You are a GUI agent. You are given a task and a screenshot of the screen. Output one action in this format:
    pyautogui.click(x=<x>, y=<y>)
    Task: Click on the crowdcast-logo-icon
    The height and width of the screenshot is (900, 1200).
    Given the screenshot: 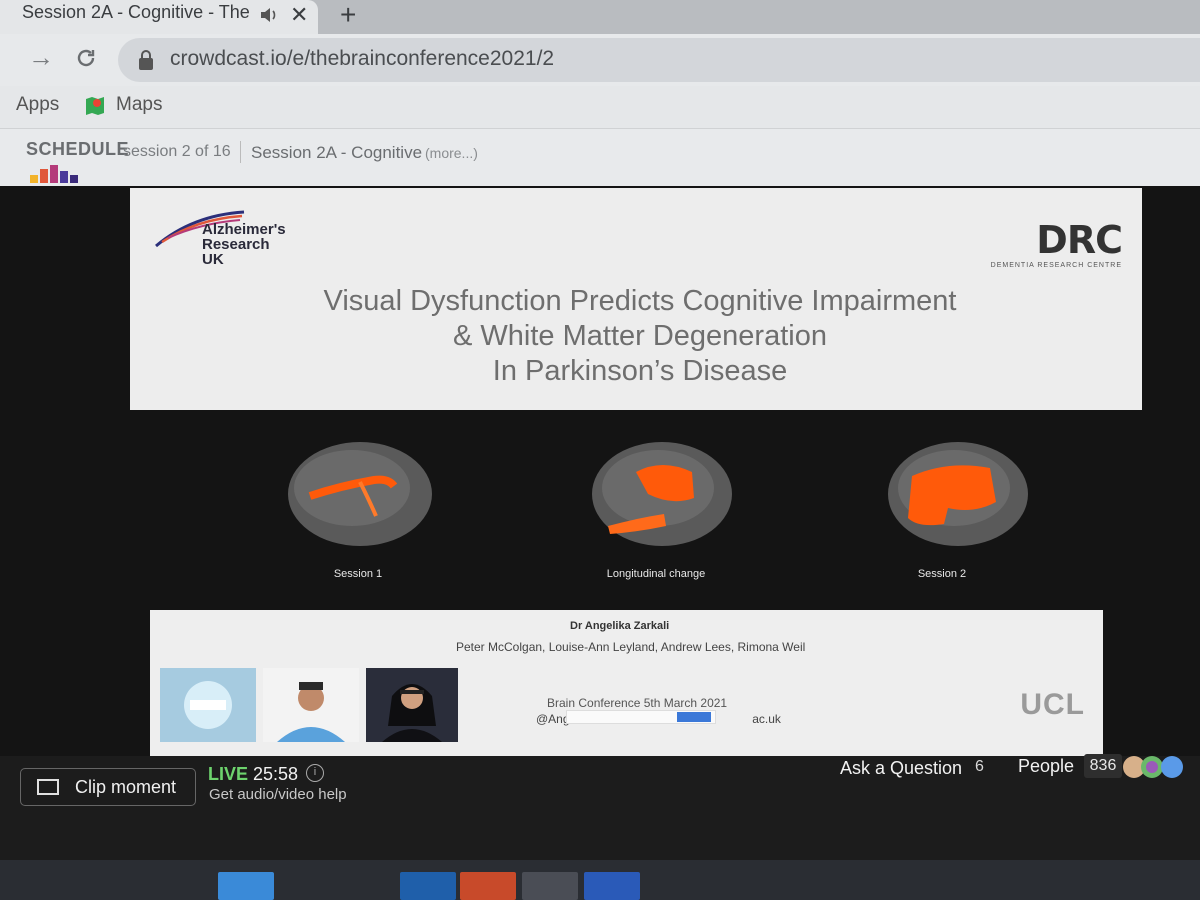 What is the action you would take?
    pyautogui.click(x=54, y=174)
    